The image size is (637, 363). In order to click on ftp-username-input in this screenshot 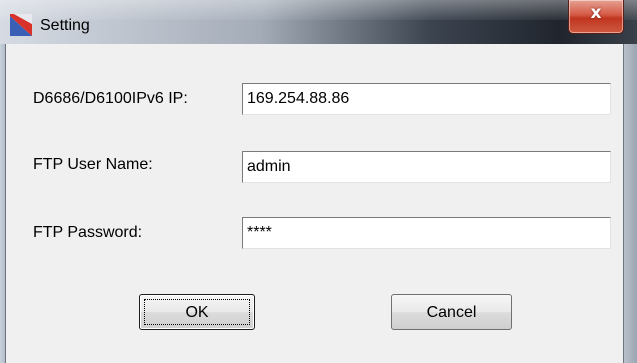, I will do `click(426, 167)`.